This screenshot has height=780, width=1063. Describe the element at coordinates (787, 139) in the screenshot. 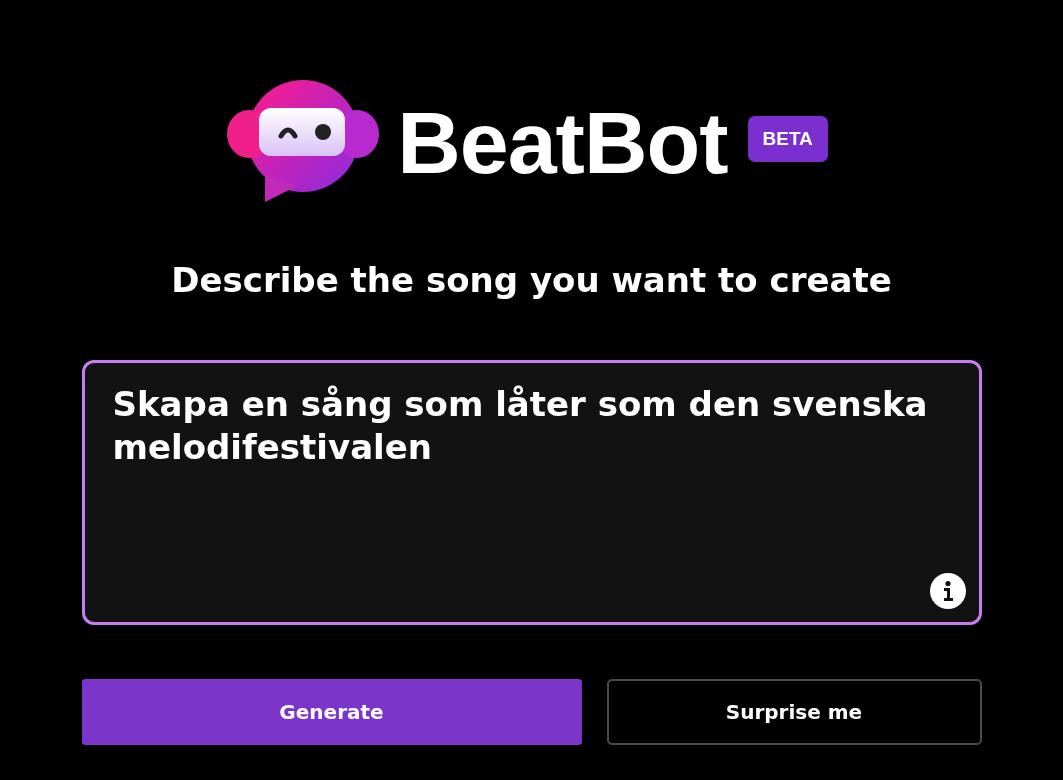

I see `beta-badge: BETA` at that location.